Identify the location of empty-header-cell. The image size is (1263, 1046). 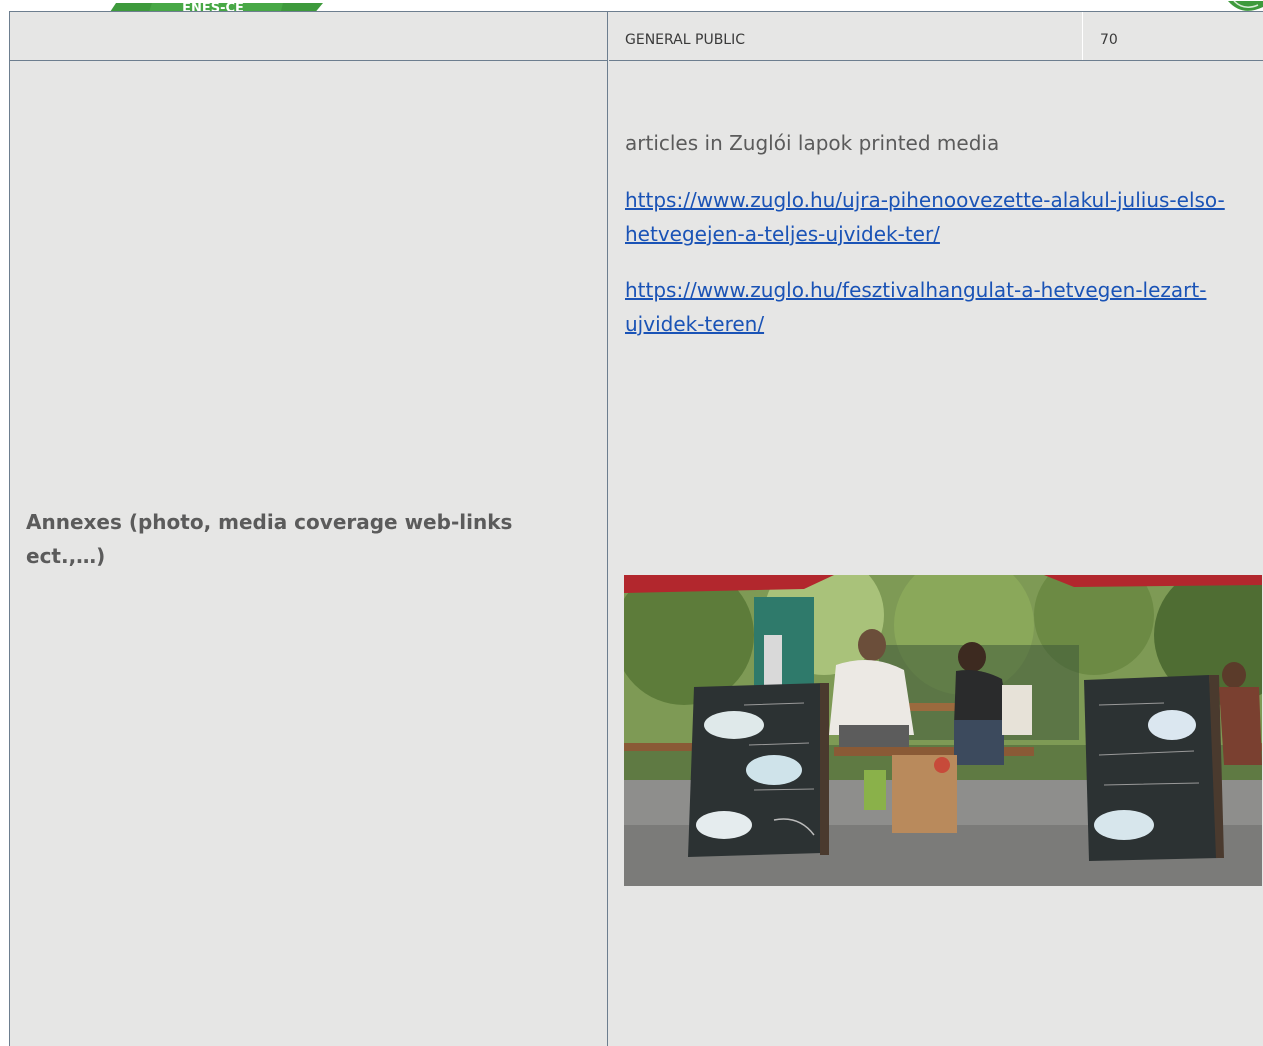
(308, 36).